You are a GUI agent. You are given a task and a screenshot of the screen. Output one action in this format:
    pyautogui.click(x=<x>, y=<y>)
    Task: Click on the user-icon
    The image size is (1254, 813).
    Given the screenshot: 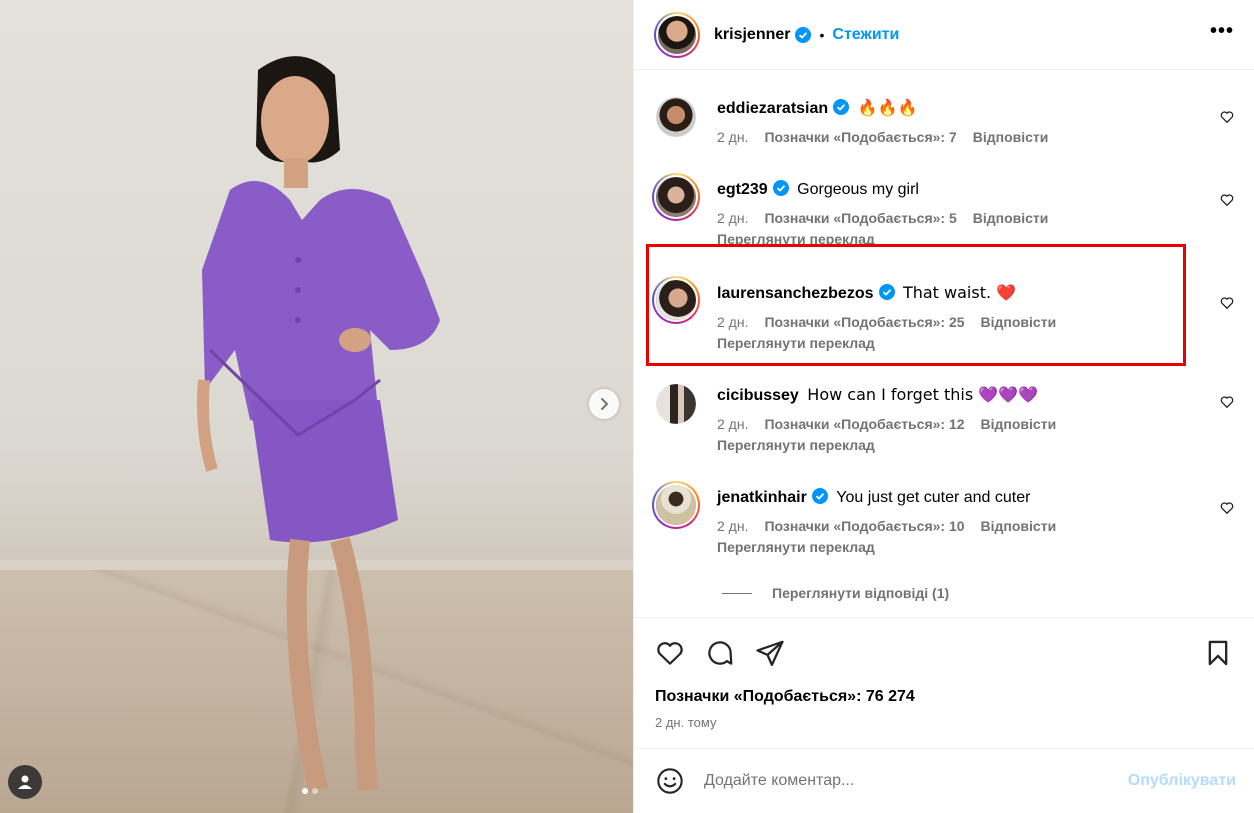 What is the action you would take?
    pyautogui.click(x=25, y=782)
    